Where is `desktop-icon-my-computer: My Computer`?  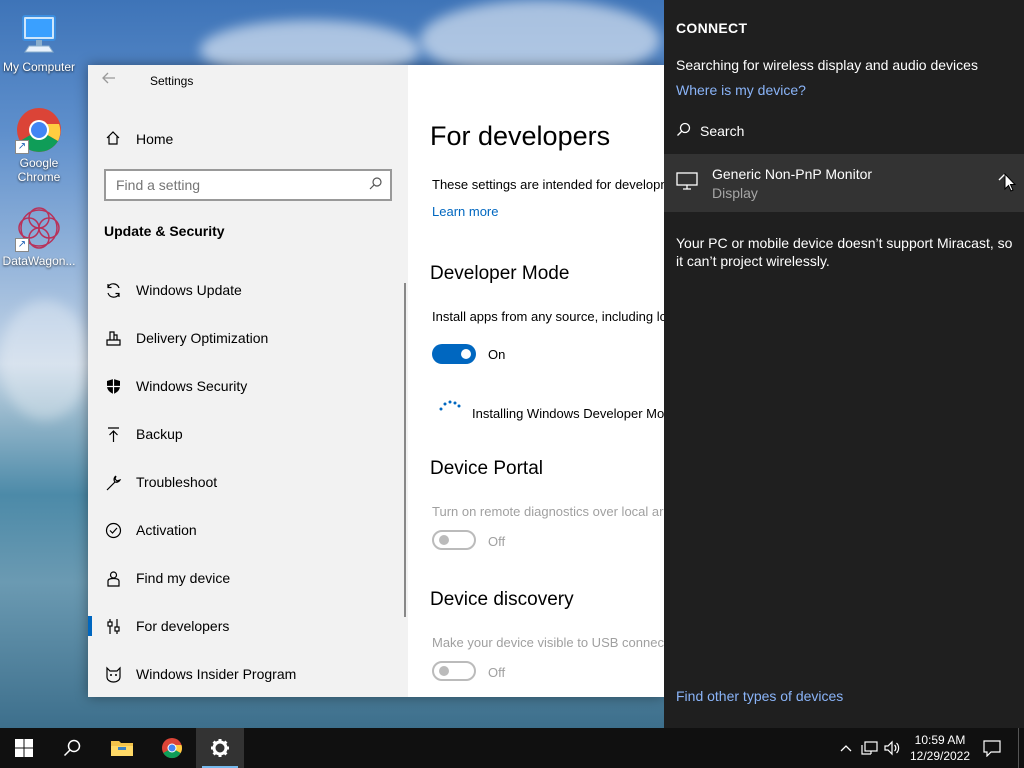 desktop-icon-my-computer: My Computer is located at coordinates (40, 42).